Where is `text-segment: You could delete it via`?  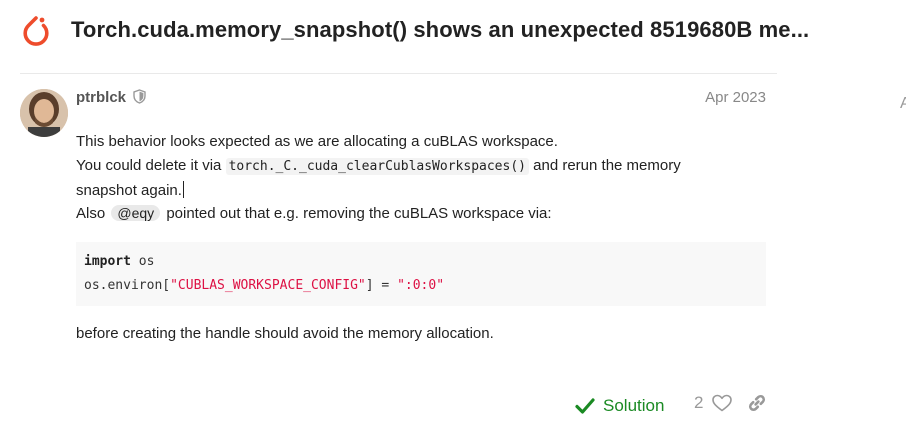
text-segment: You could delete it via is located at coordinates (151, 165).